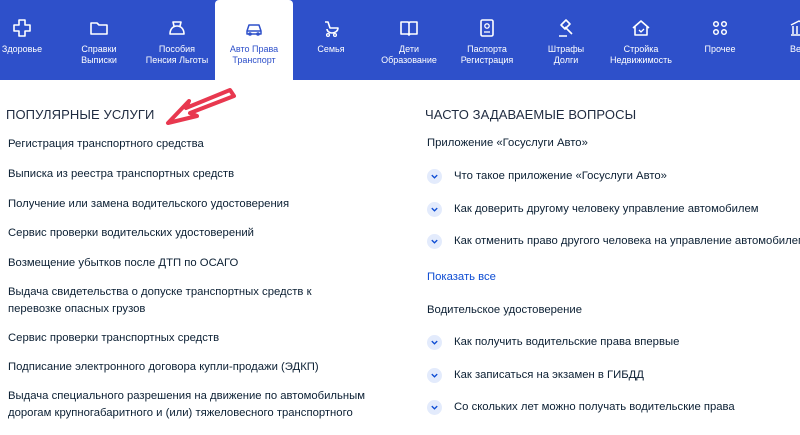  Describe the element at coordinates (566, 28) in the screenshot. I see `gavel-icon` at that location.